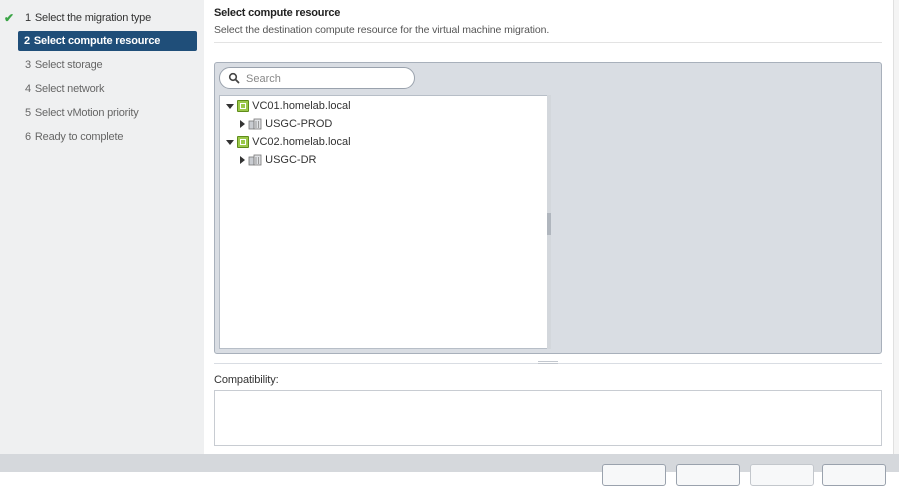 The image size is (899, 486). I want to click on step-number: 4, so click(28, 89).